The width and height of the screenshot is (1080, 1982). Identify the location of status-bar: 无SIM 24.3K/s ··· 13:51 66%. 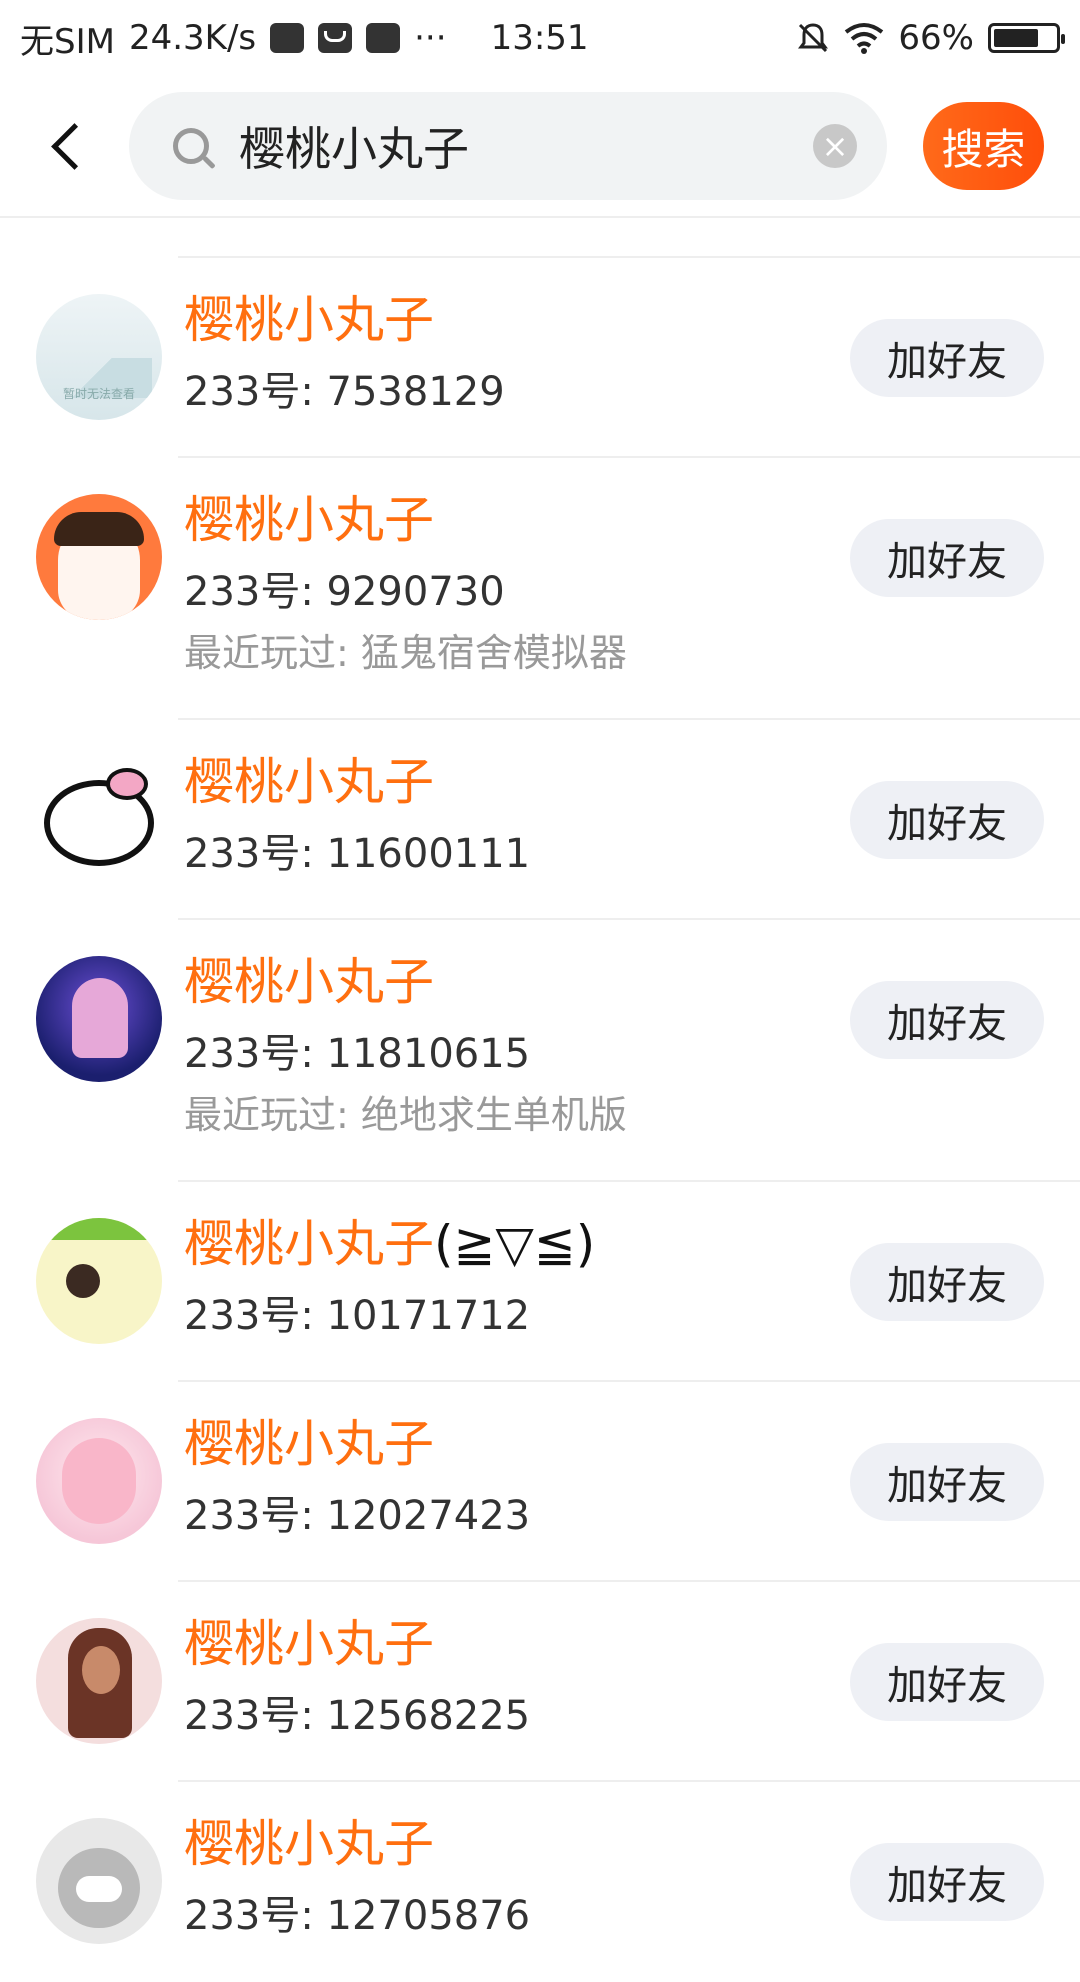
(540, 38).